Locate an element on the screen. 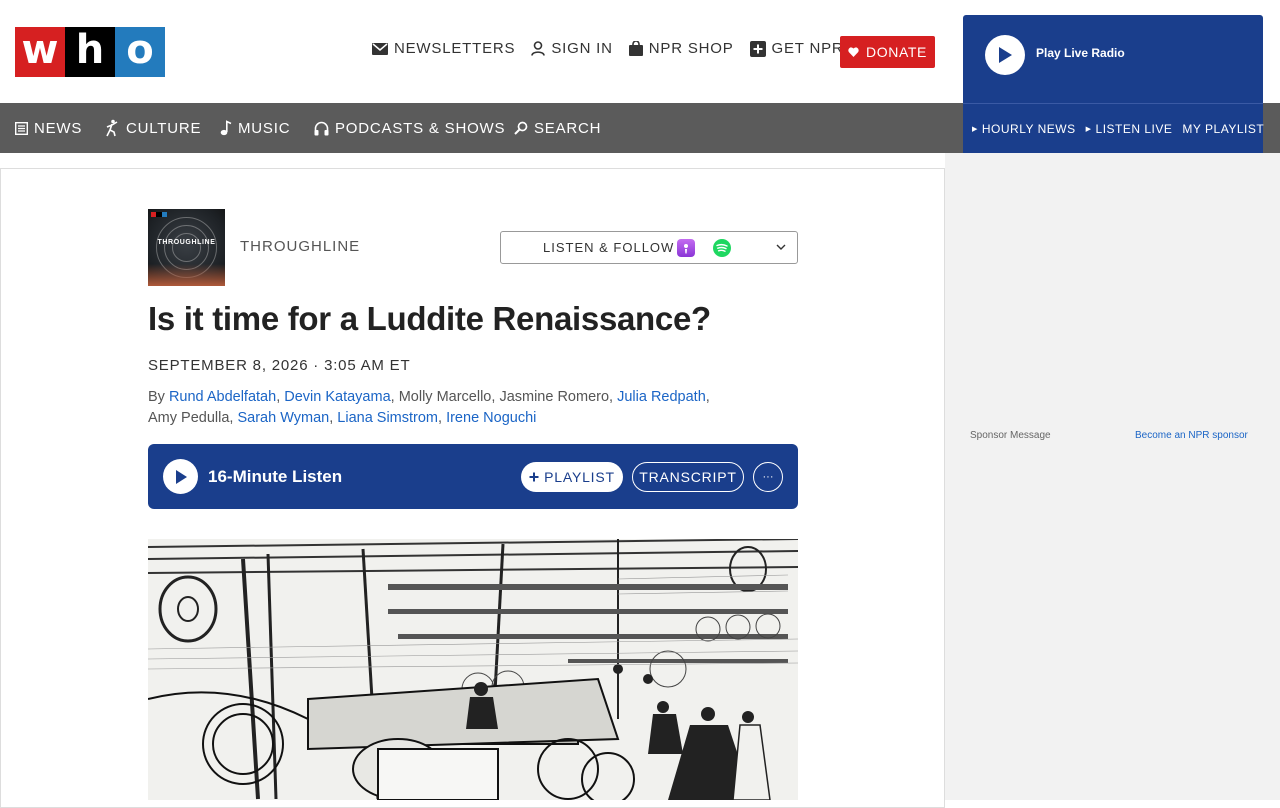 The width and height of the screenshot is (1280, 808). shopping-bag-icon is located at coordinates (635, 48).